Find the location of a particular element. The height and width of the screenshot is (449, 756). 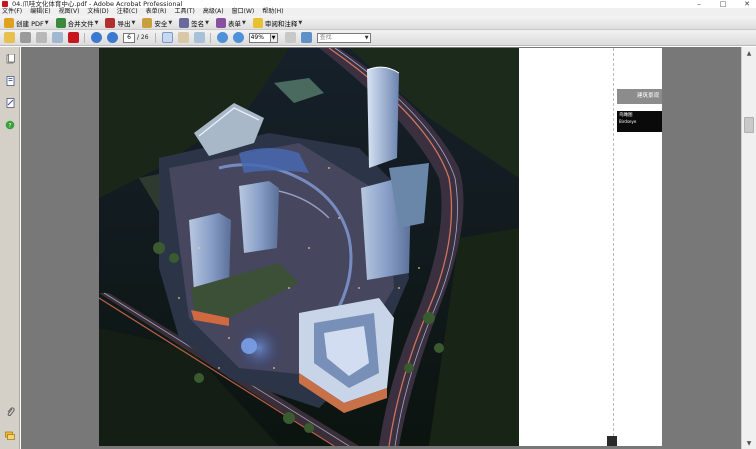

window-controls: – □ ✕ is located at coordinates (723, 4).